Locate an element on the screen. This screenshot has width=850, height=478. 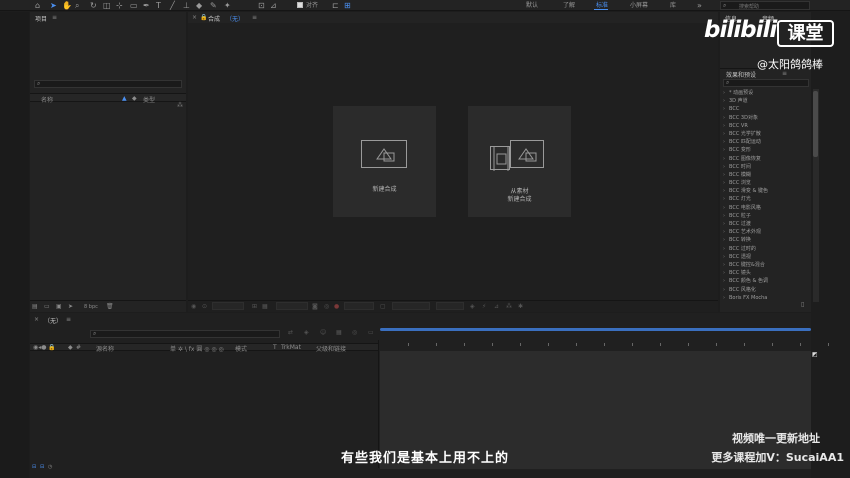
project-panel-title: 项目 is located at coordinates (41, 18).